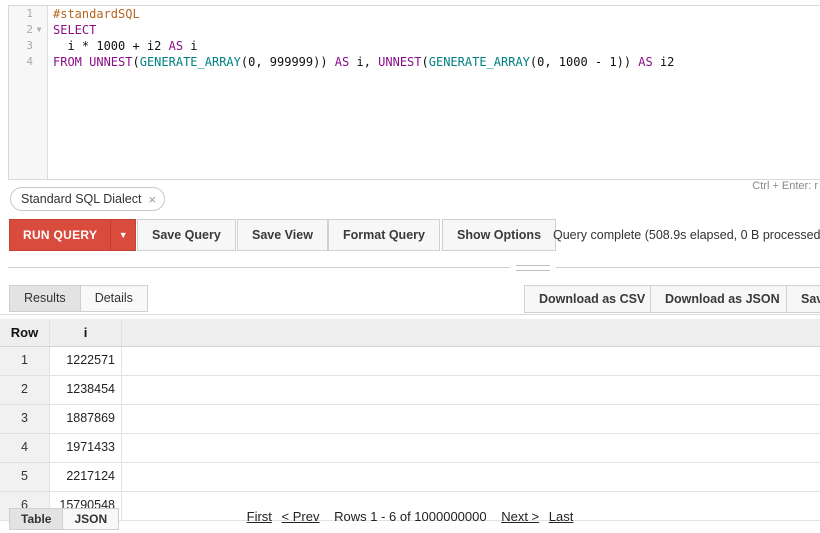  What do you see at coordinates (400, 62) in the screenshot?
I see `token-keyword: UNNEST` at bounding box center [400, 62].